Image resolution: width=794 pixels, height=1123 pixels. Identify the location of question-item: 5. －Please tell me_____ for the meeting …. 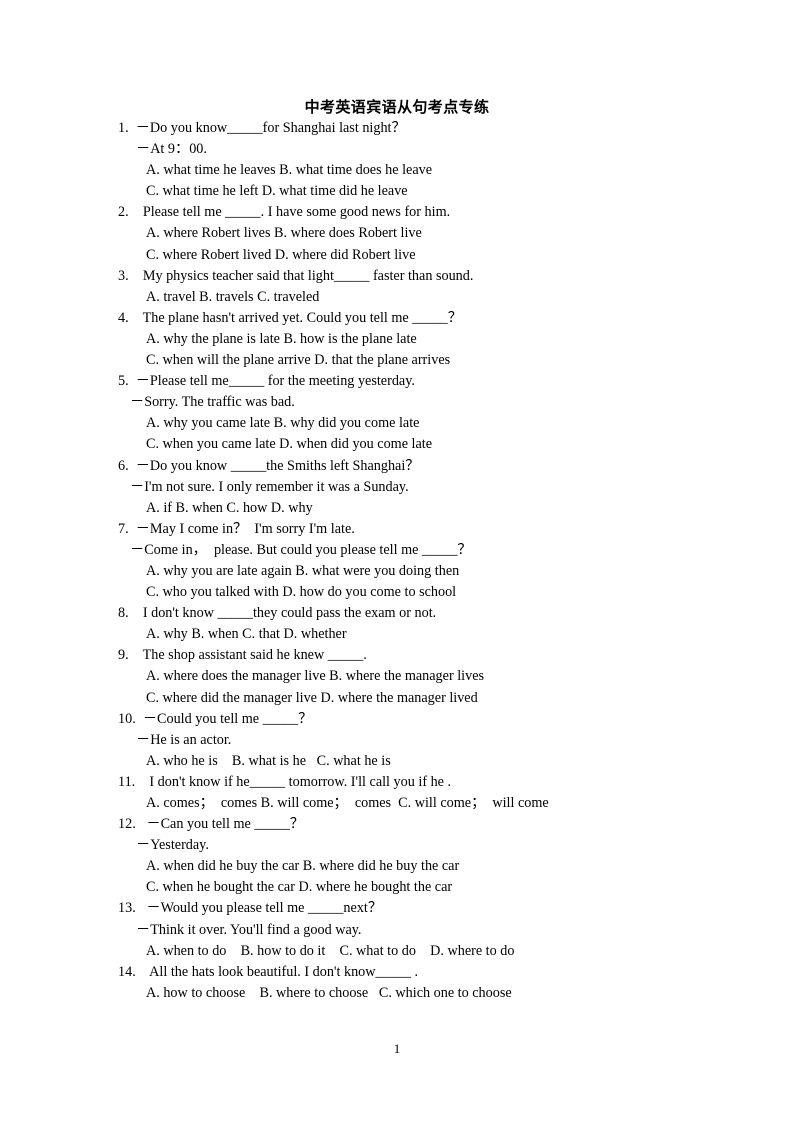
(418, 413).